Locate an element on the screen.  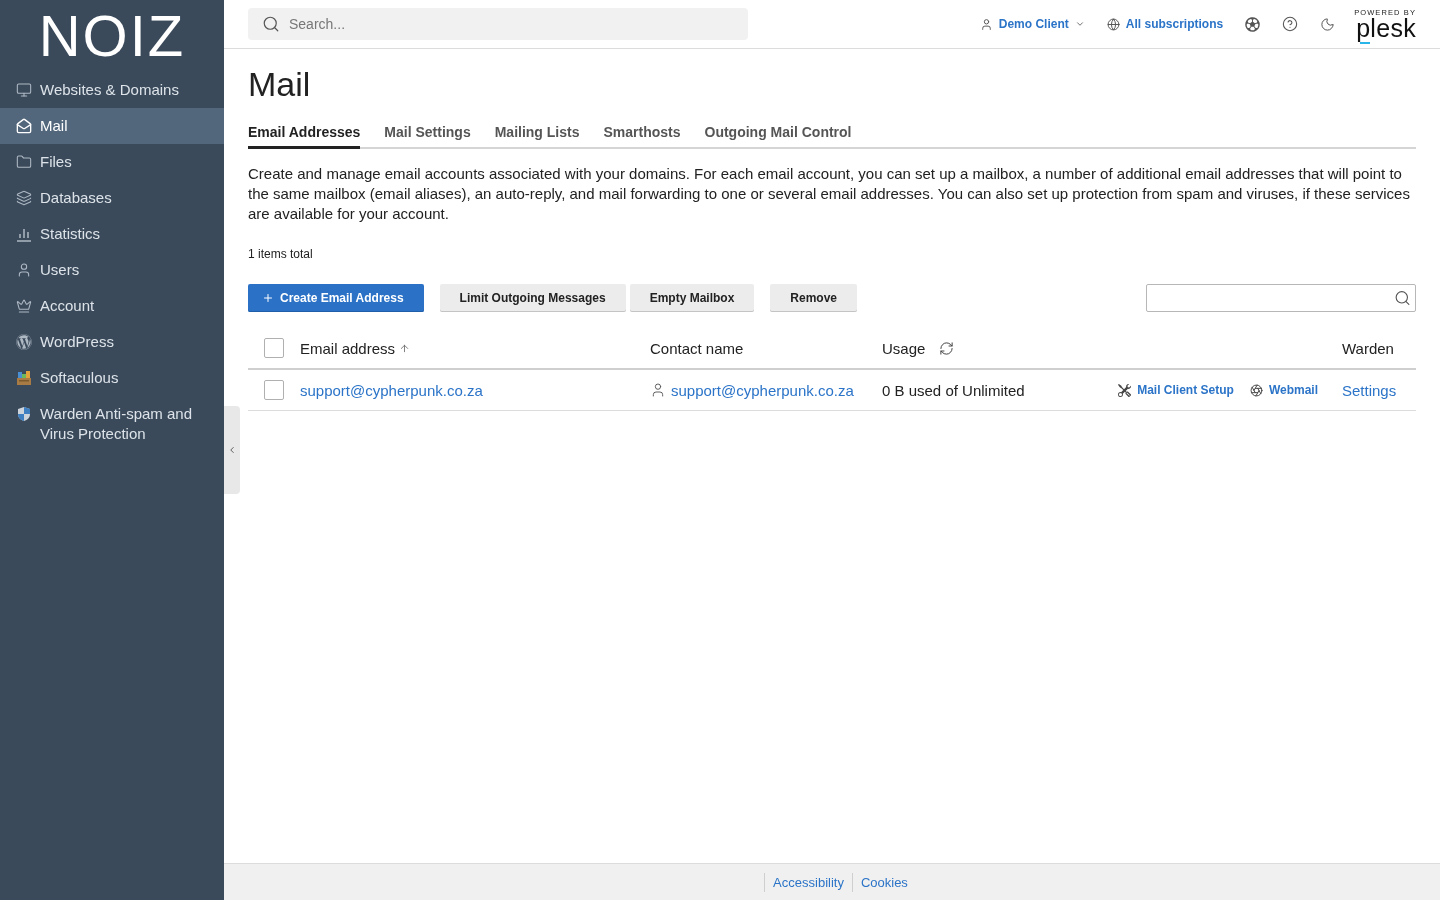
sidebar-item: WordPress is located at coordinates (112, 342).